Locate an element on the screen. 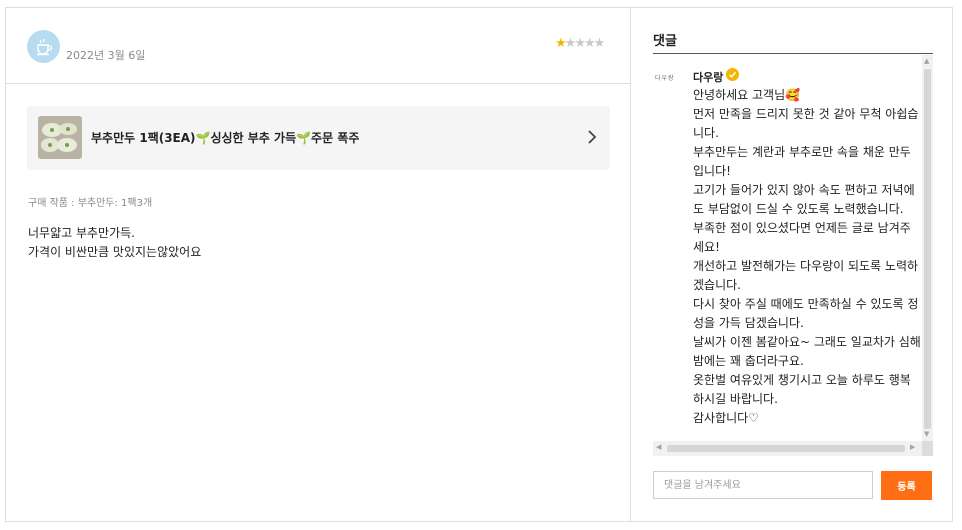  vertical-scrollbar: ▲ ▼ is located at coordinates (927, 248).